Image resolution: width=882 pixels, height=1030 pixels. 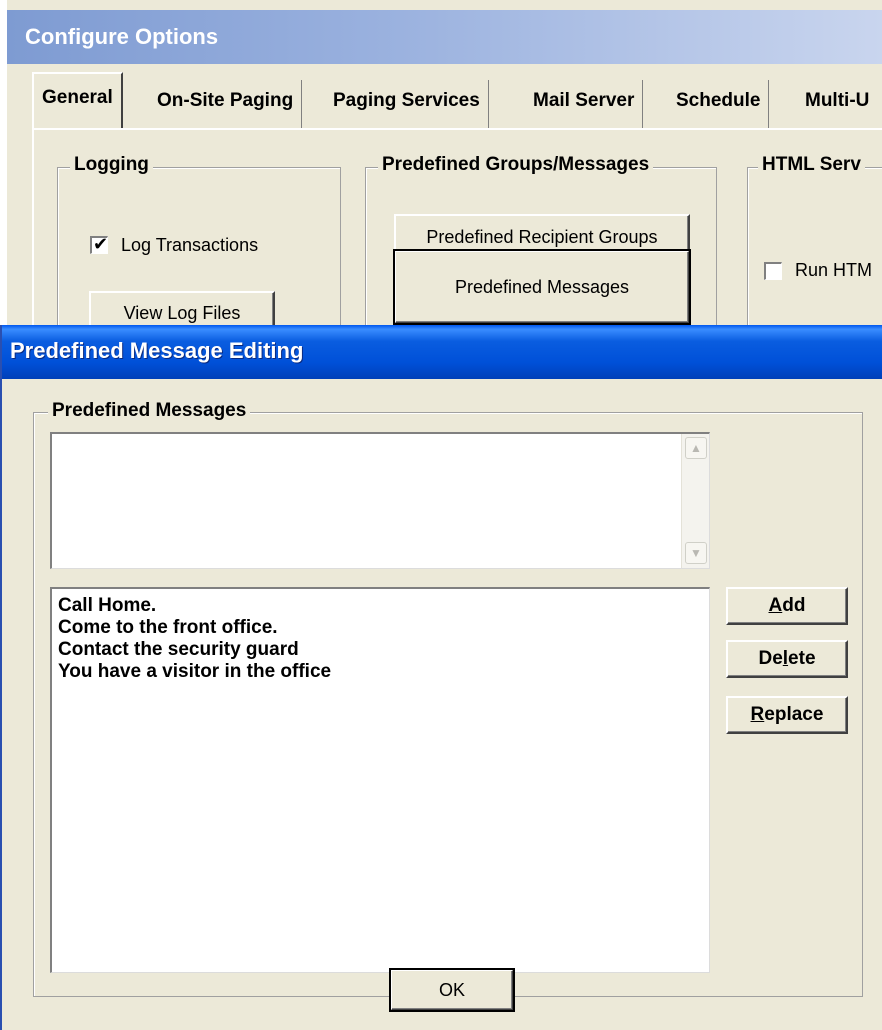 I want to click on tab-label: Mail Server, so click(x=584, y=100).